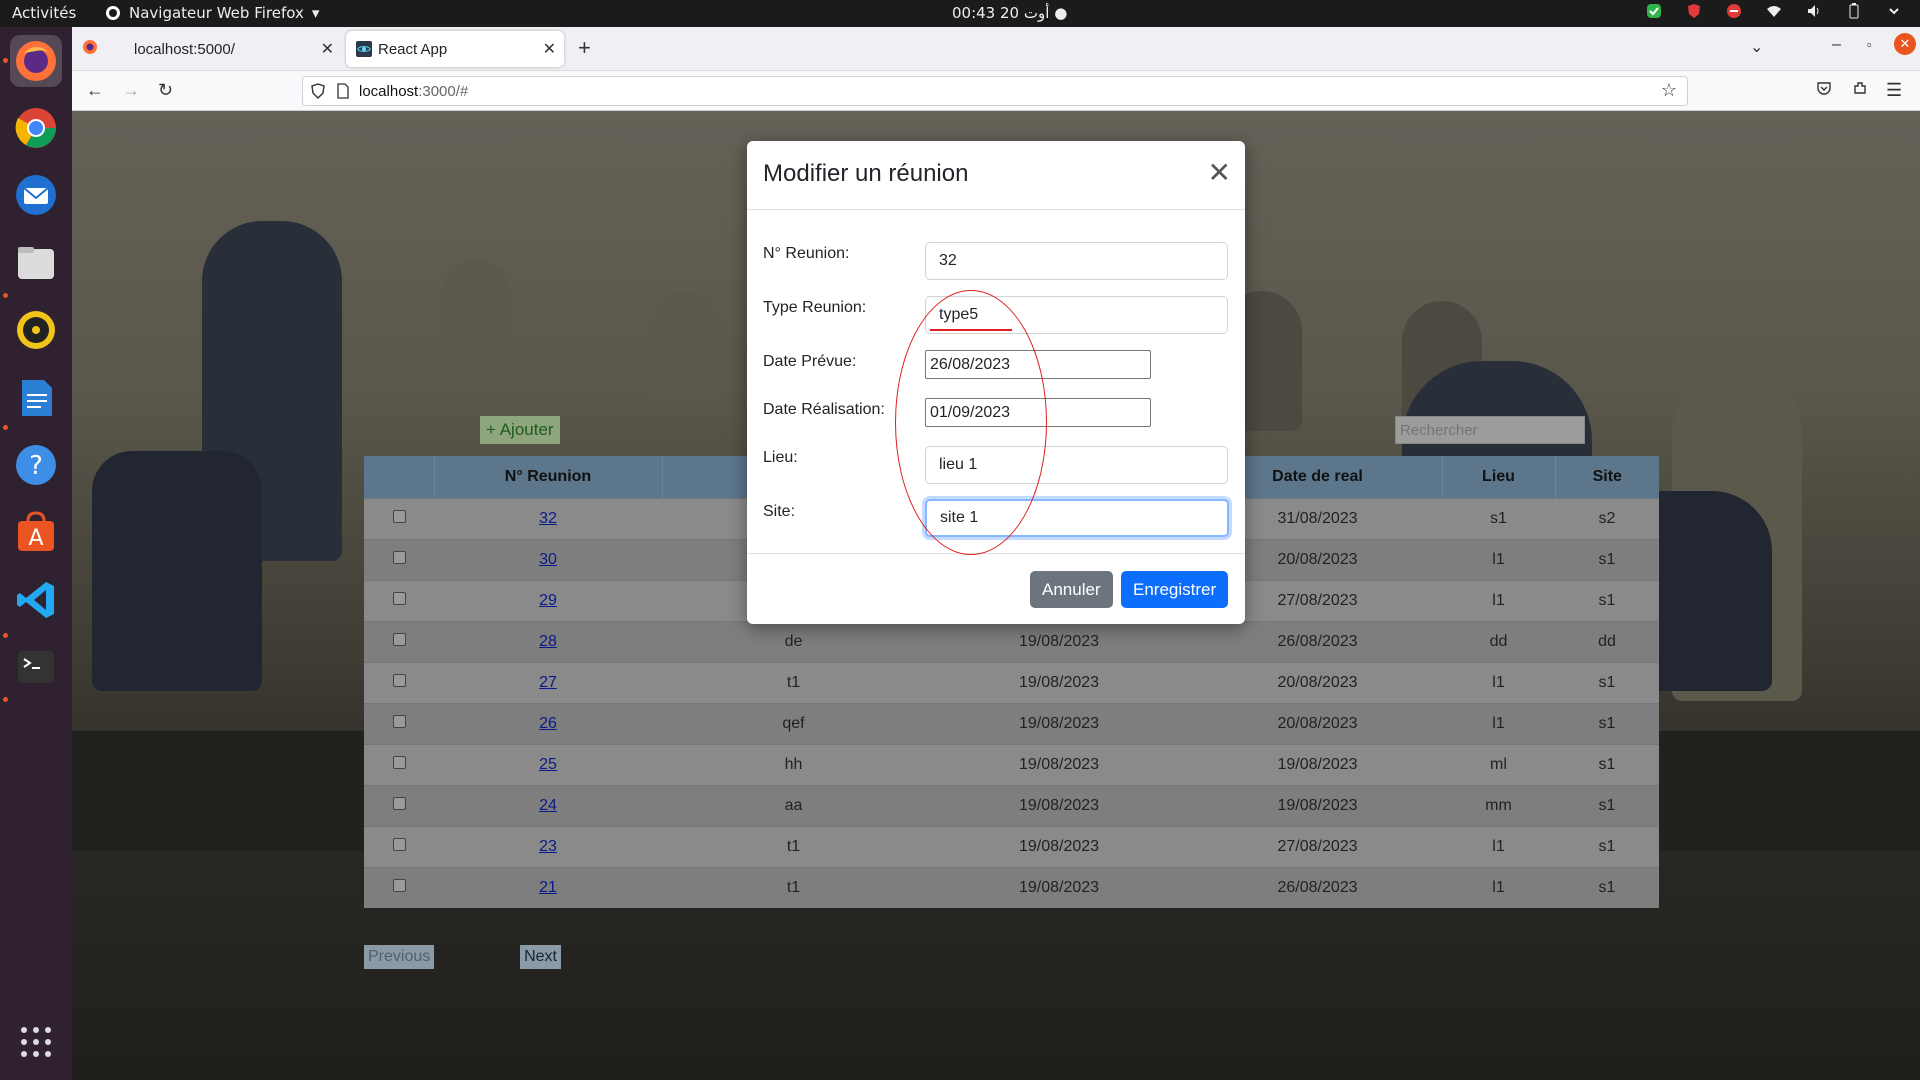  Describe the element at coordinates (866, 173) in the screenshot. I see `modal-title: Modifier un réunion` at that location.